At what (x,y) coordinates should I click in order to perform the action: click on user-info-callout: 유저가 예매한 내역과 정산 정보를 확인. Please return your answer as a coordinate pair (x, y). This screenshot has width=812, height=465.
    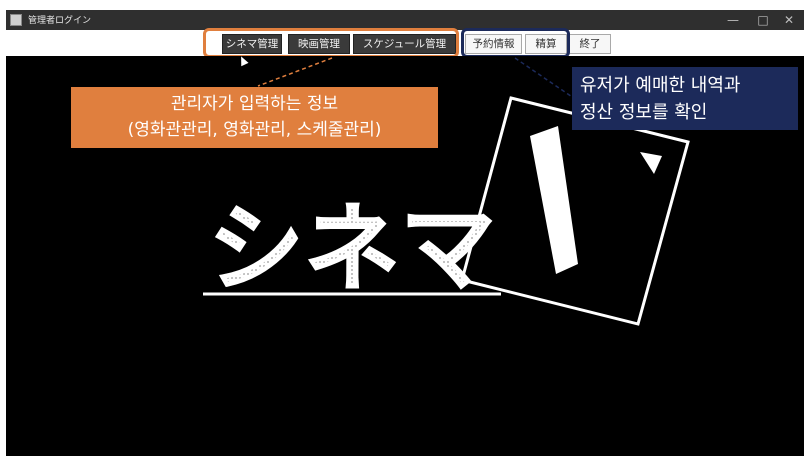
    Looking at the image, I should click on (685, 98).